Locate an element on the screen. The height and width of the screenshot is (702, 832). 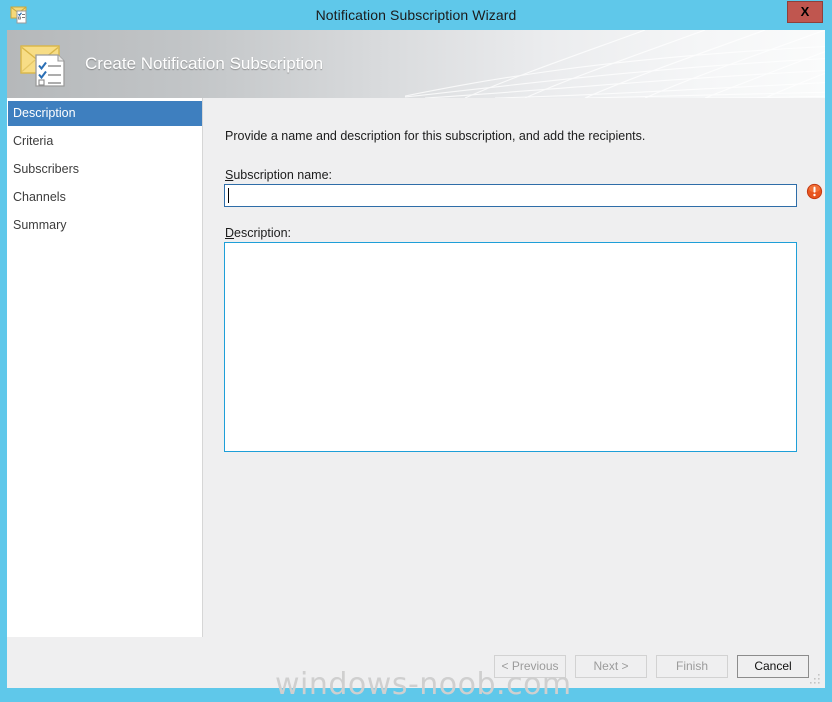
subscription-name-input is located at coordinates (510, 195).